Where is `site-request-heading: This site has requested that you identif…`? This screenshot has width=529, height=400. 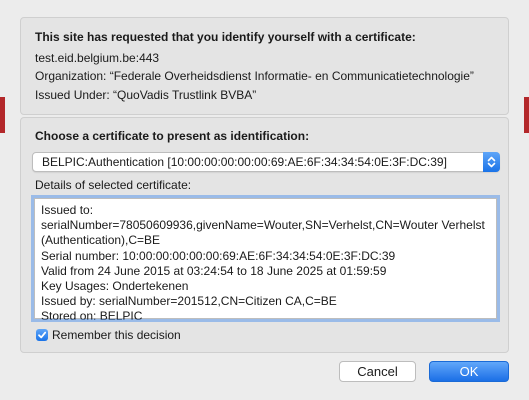
site-request-heading: This site has requested that you identif… is located at coordinates (225, 37).